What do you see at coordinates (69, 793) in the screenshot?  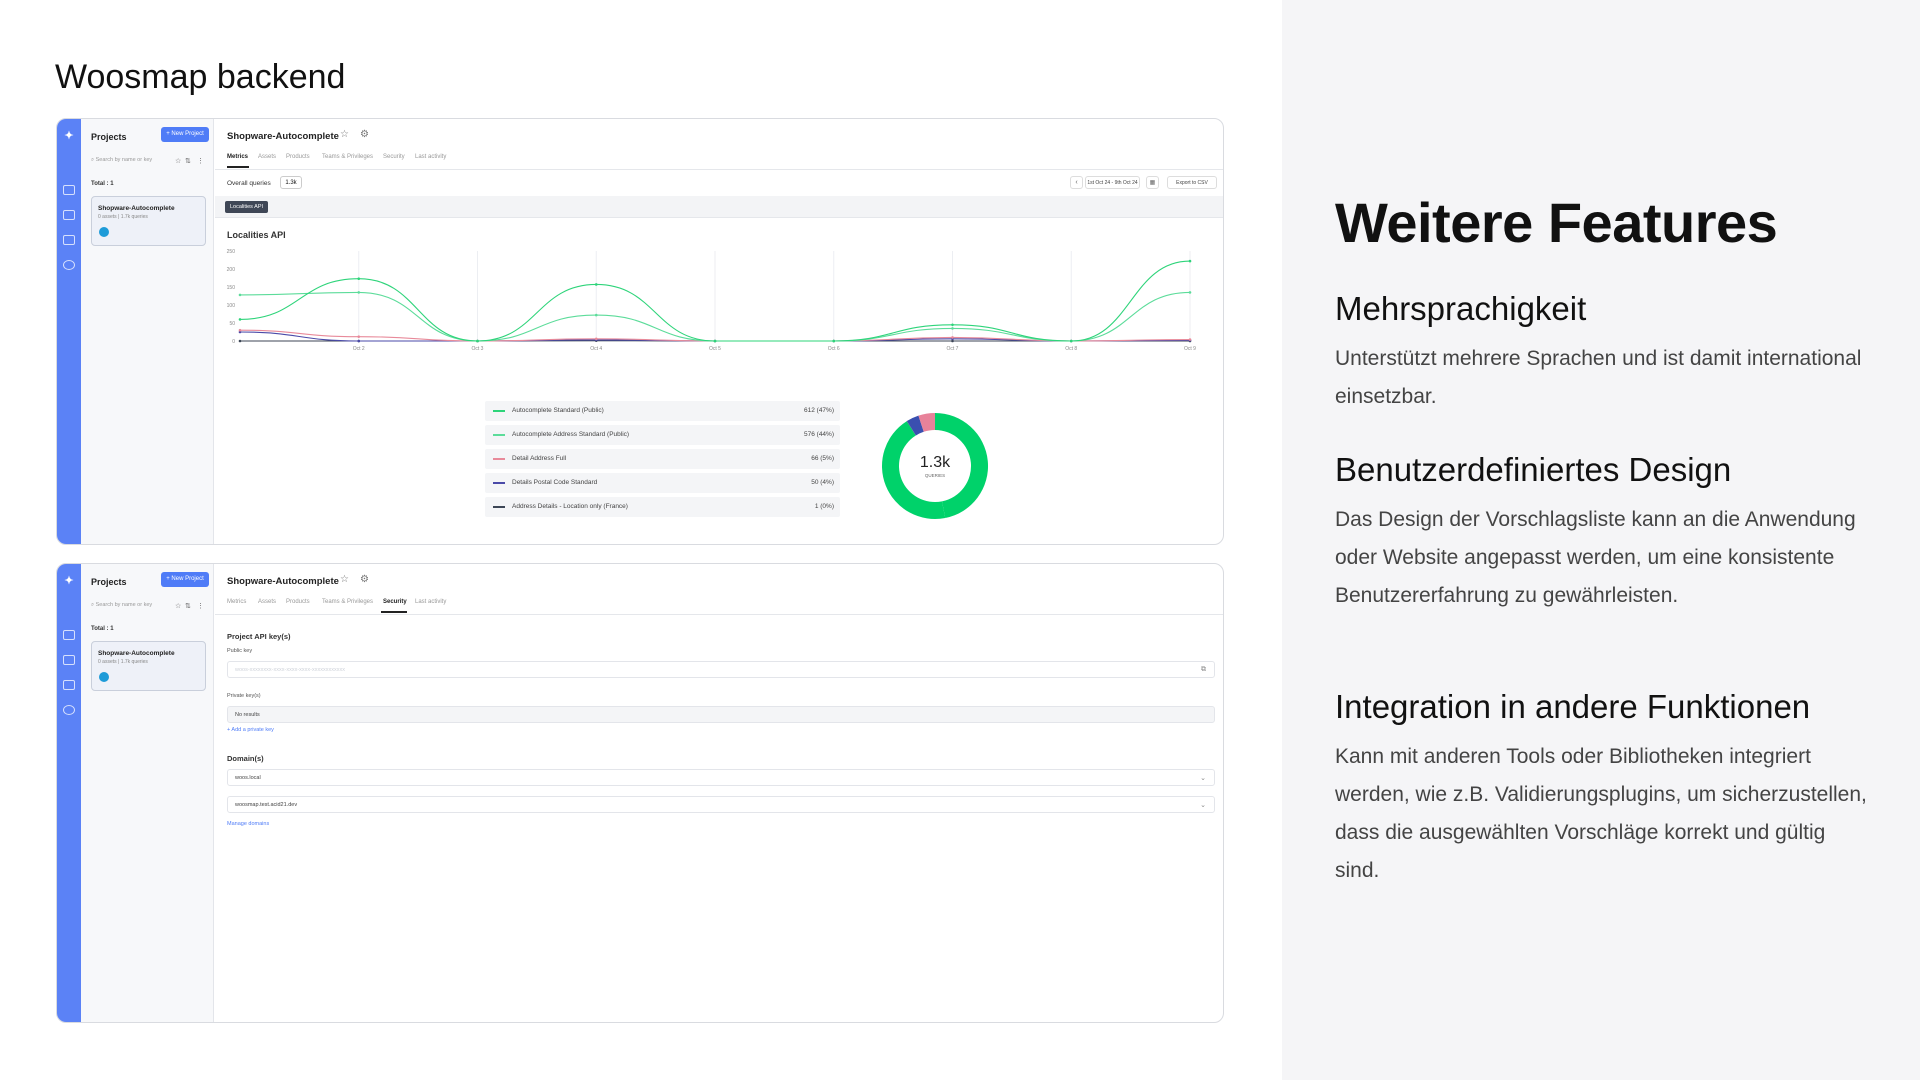 I see `nav-rail: ✦` at bounding box center [69, 793].